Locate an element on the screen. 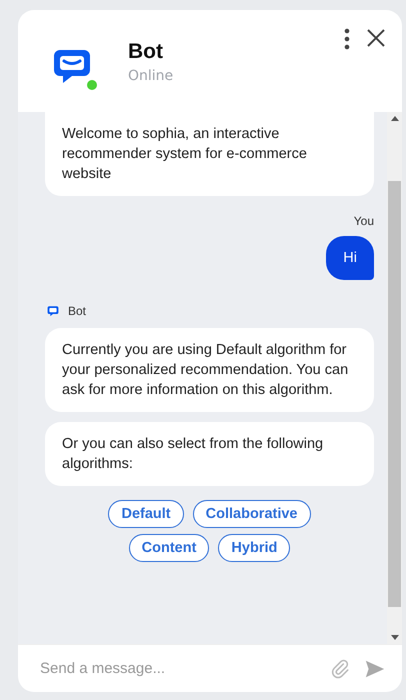 This screenshot has width=406, height=700. bot-name: Bot is located at coordinates (146, 52).